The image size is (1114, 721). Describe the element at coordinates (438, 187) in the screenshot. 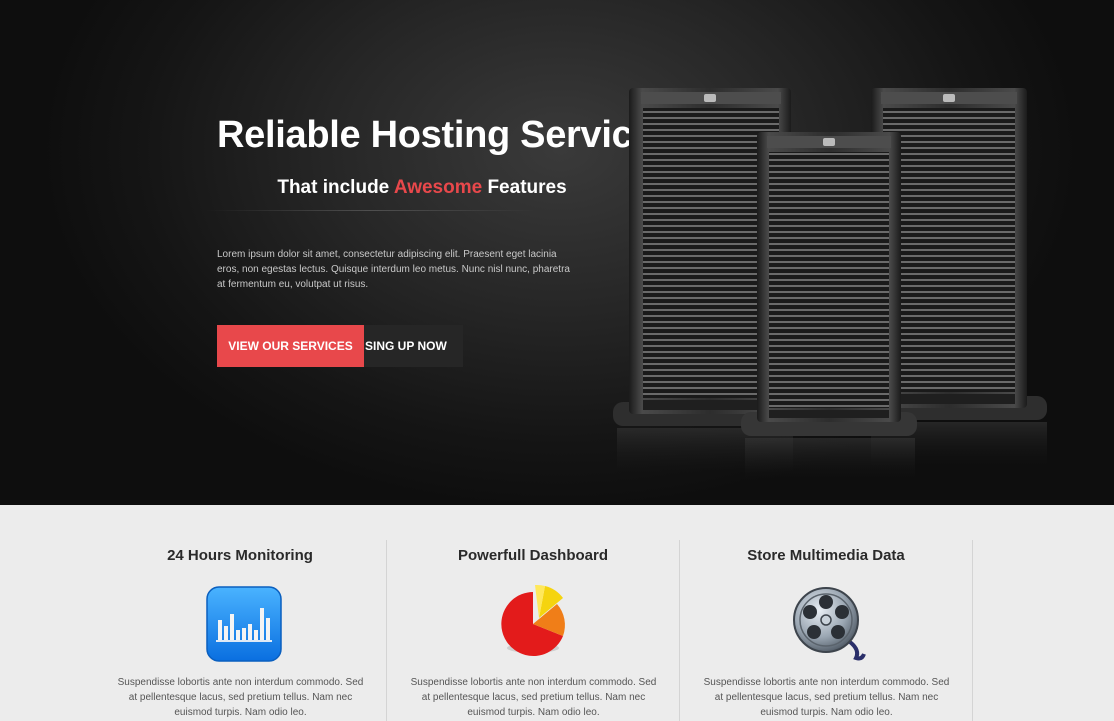

I see `hero-subtitle-accent: Awesome` at that location.